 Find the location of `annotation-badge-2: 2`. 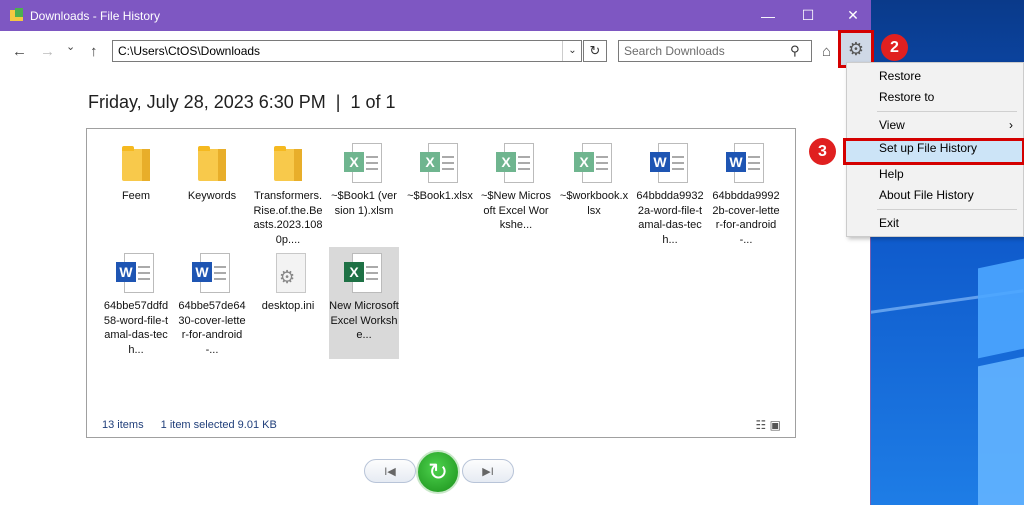

annotation-badge-2: 2 is located at coordinates (894, 47).